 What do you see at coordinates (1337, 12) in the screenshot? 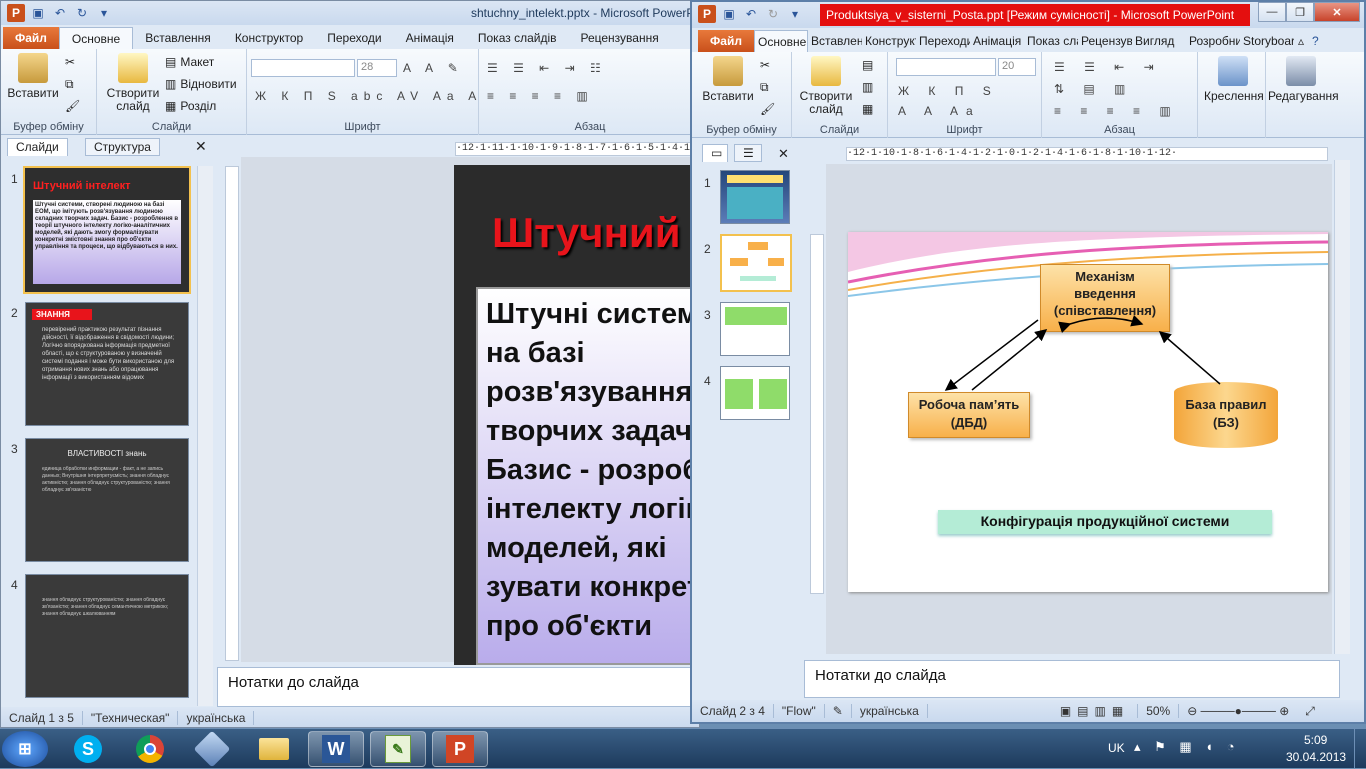
I see `close-icon: ✕` at bounding box center [1337, 12].